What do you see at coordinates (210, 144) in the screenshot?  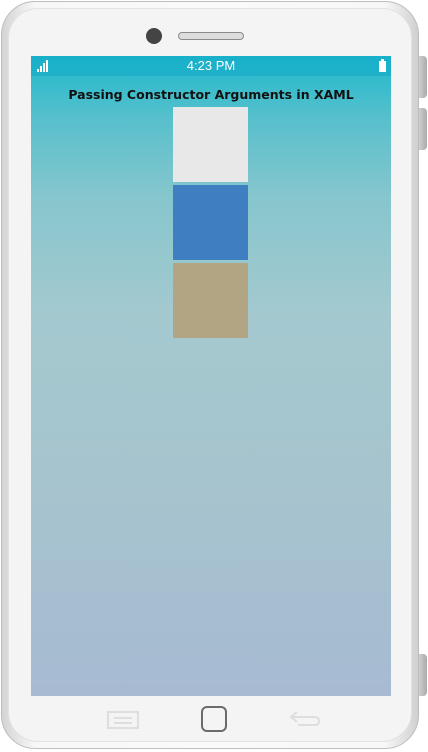 I see `color-box-light-gray` at bounding box center [210, 144].